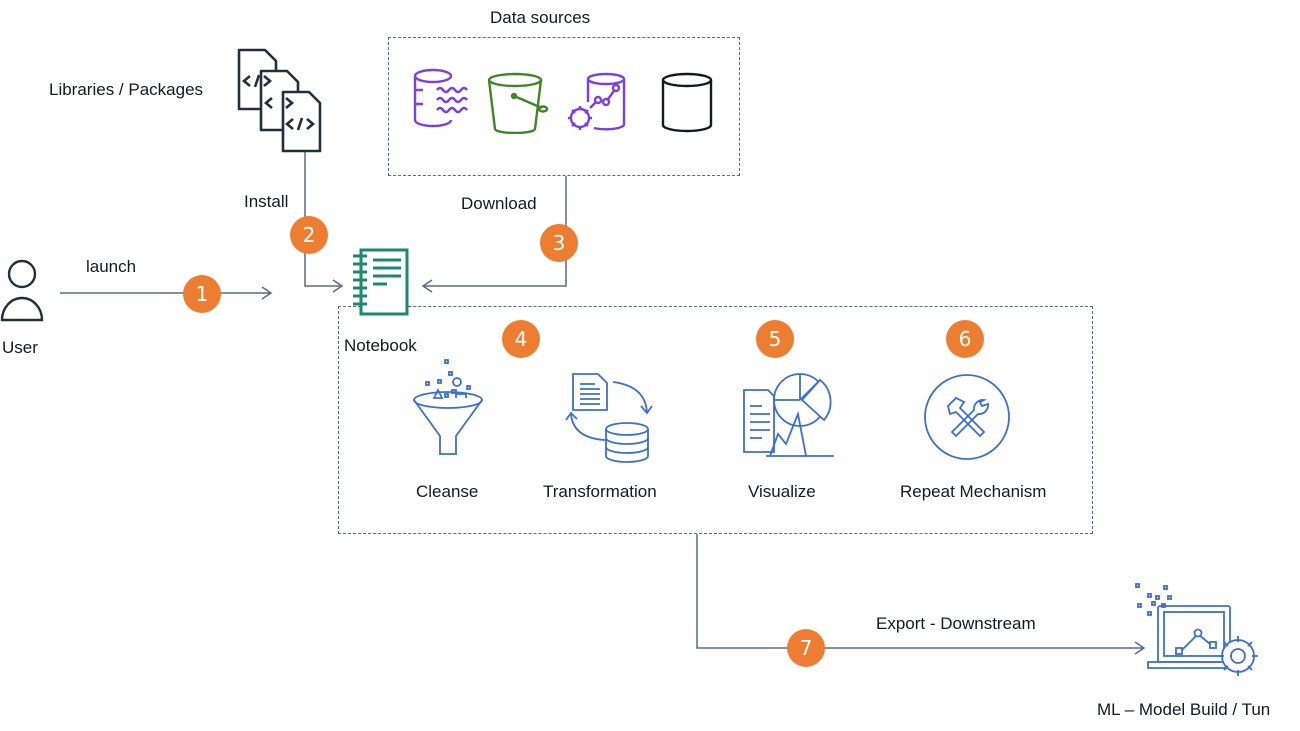 The image size is (1300, 731). Describe the element at coordinates (597, 101) in the screenshot. I see `ml-database-icon` at that location.